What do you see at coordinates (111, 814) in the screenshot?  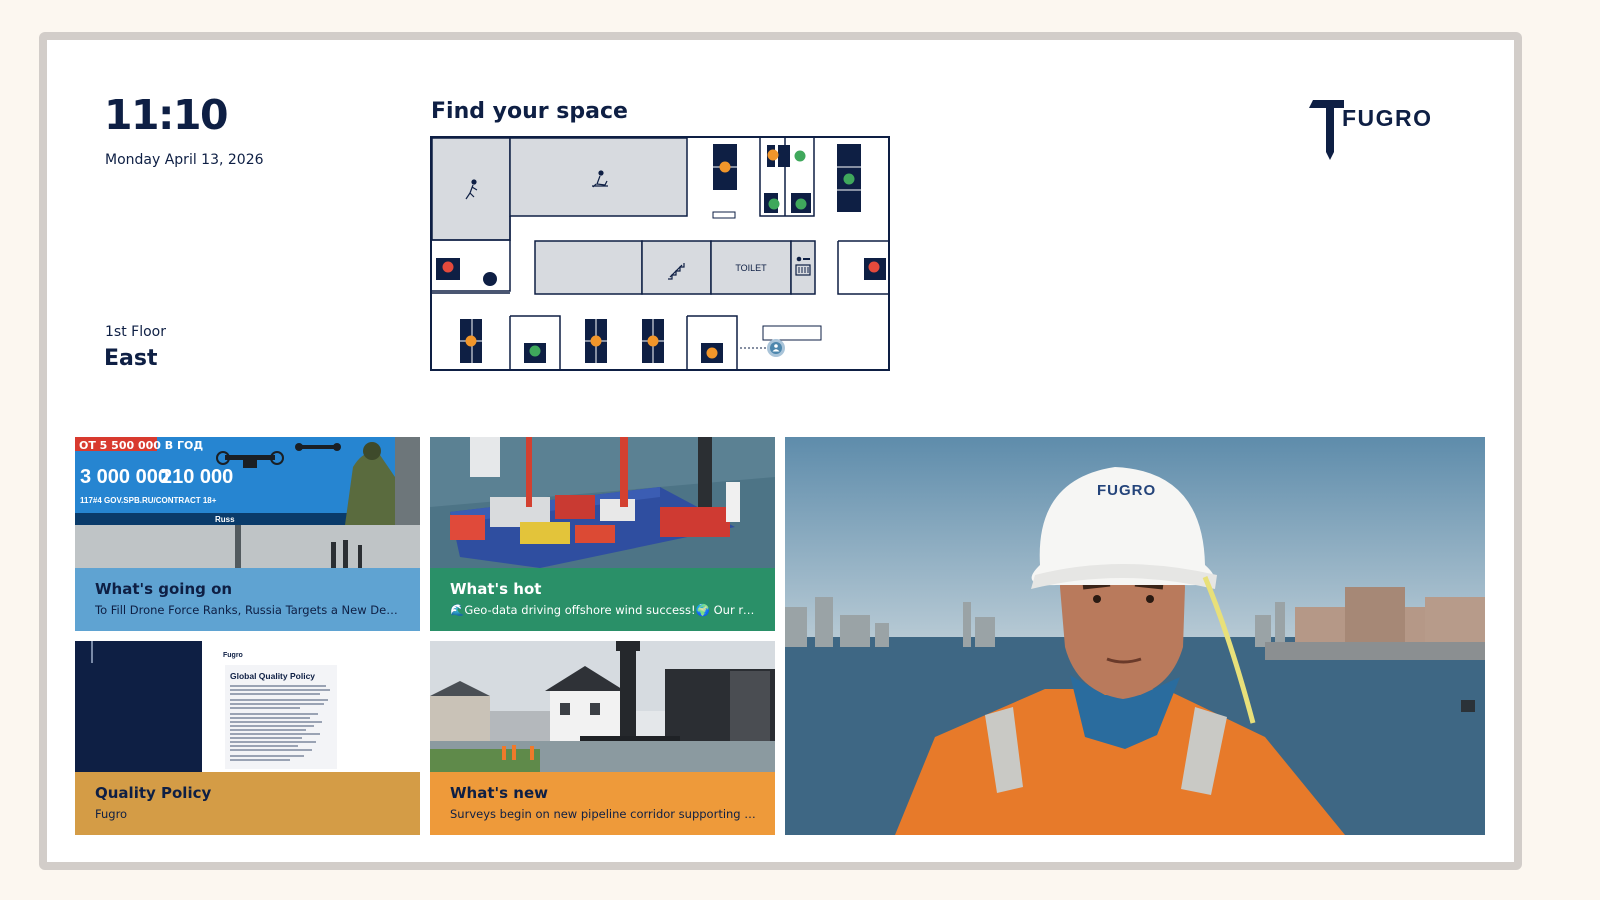 I see `tile-subtitle: Fugro` at bounding box center [111, 814].